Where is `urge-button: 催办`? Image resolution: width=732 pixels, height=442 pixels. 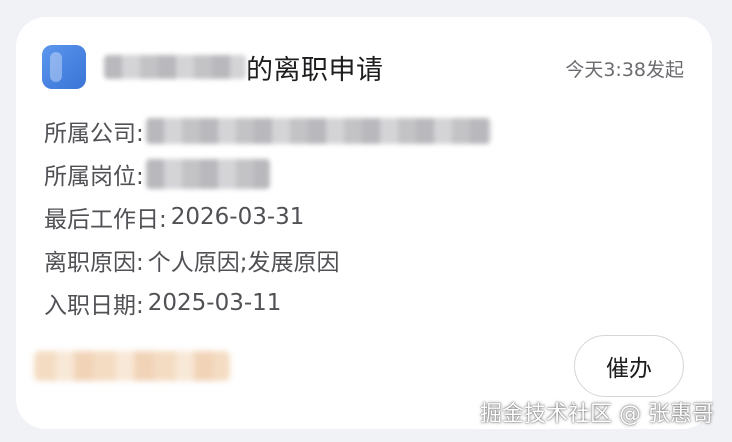 urge-button: 催办 is located at coordinates (629, 366).